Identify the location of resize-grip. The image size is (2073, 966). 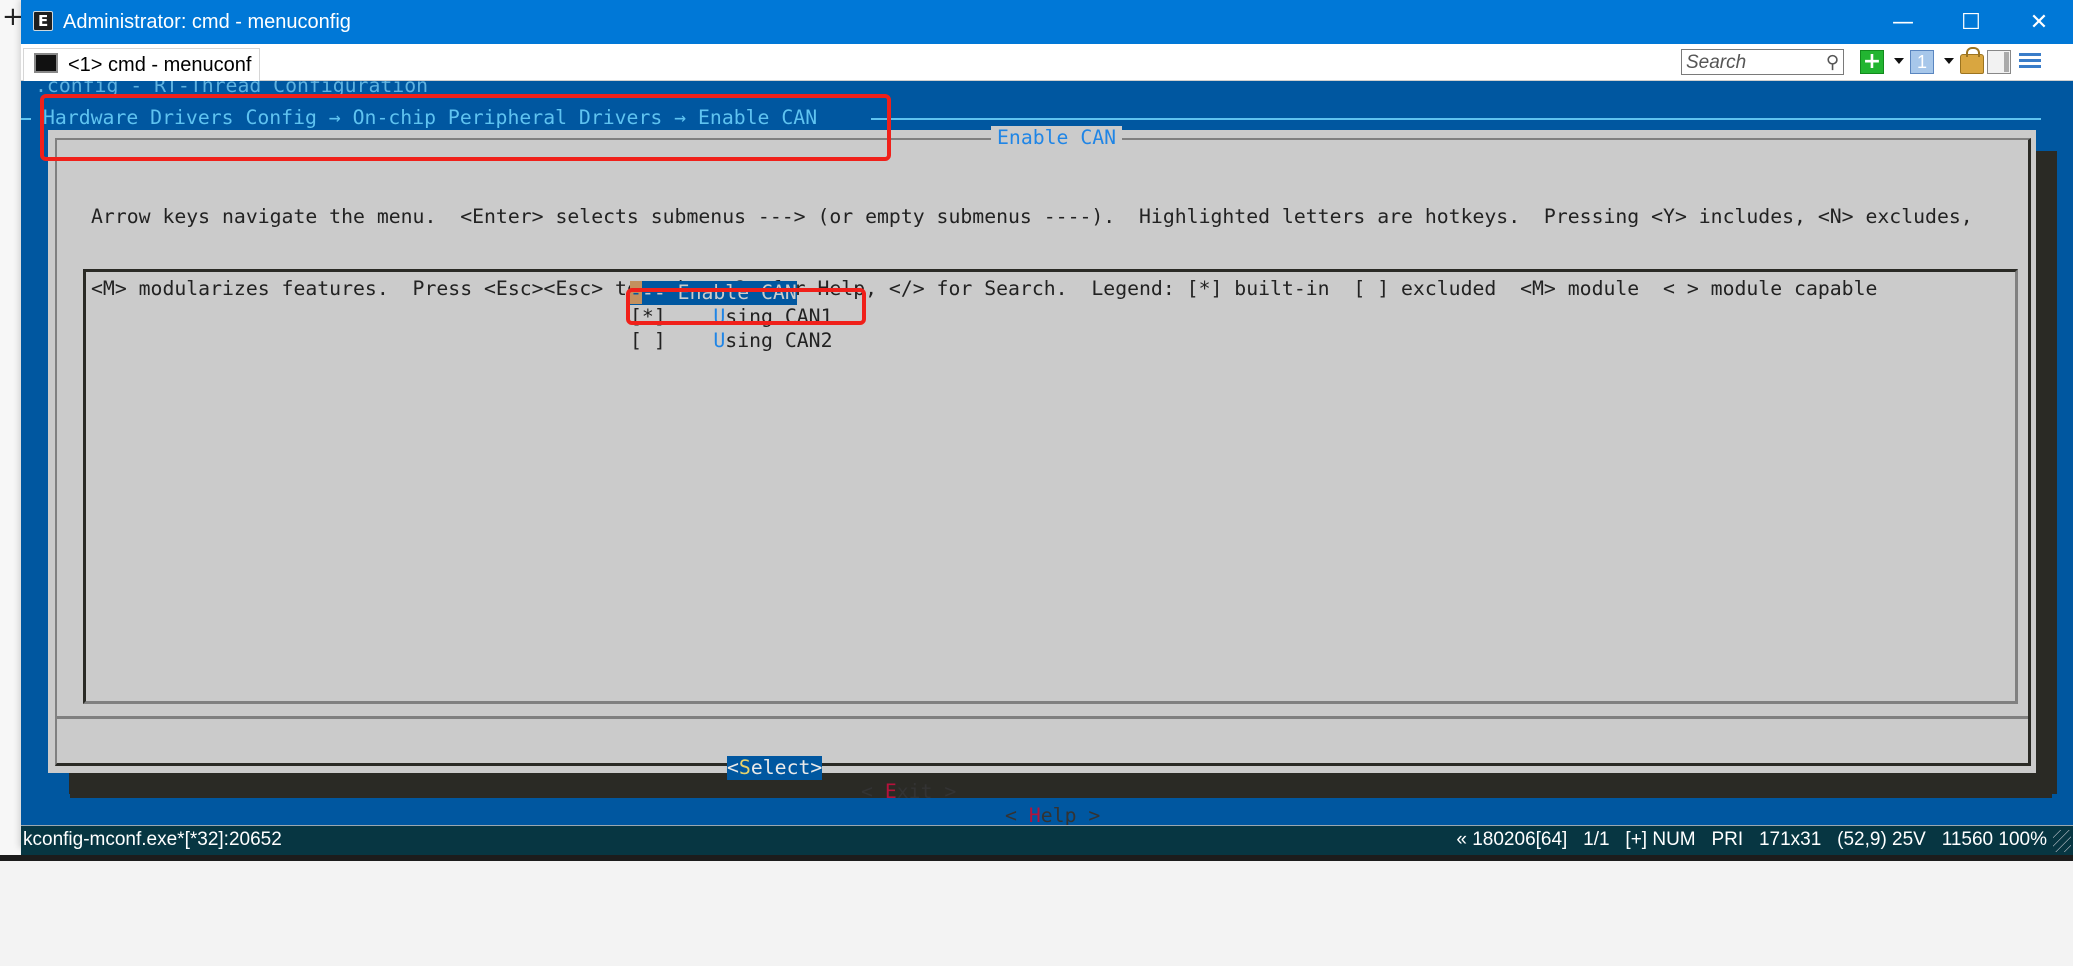
(2062, 841).